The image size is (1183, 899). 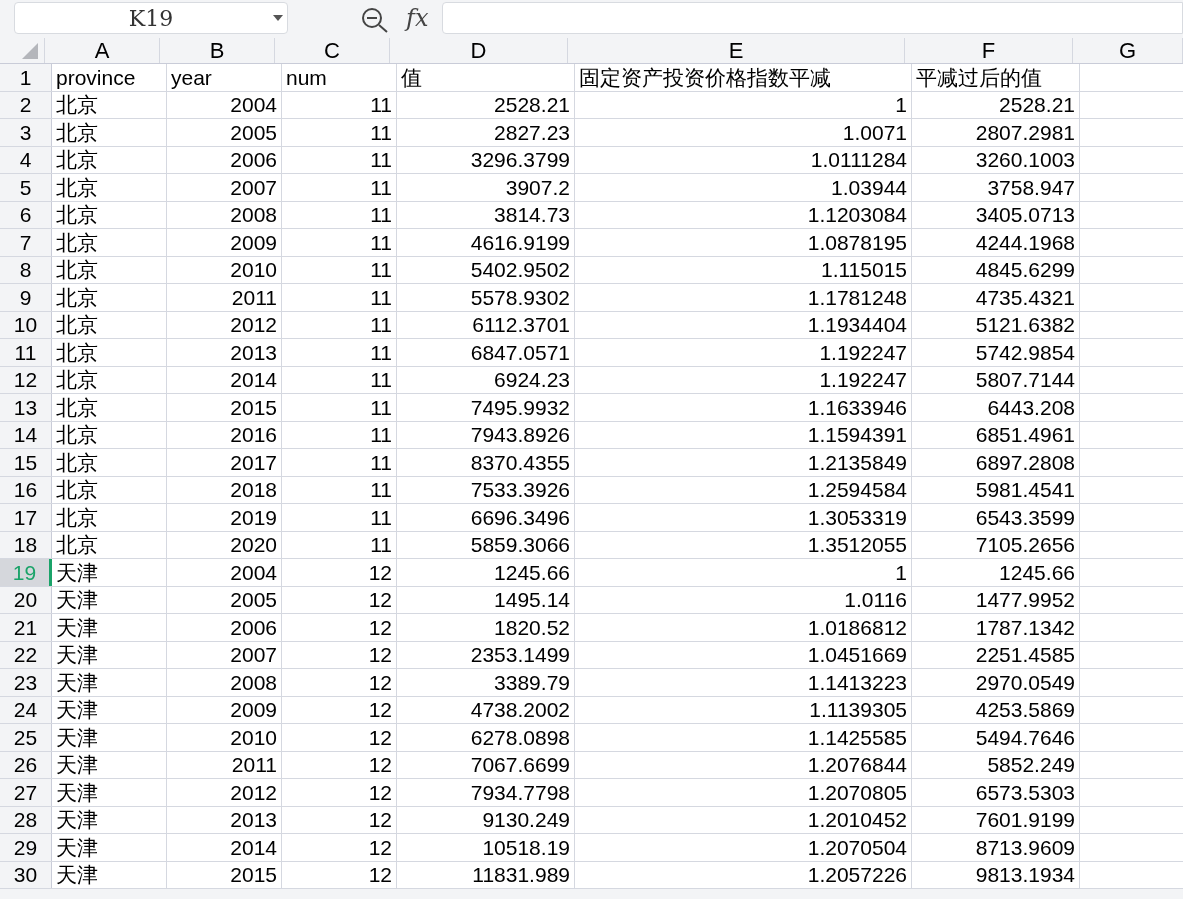 I want to click on column-header: F, so click(x=989, y=50).